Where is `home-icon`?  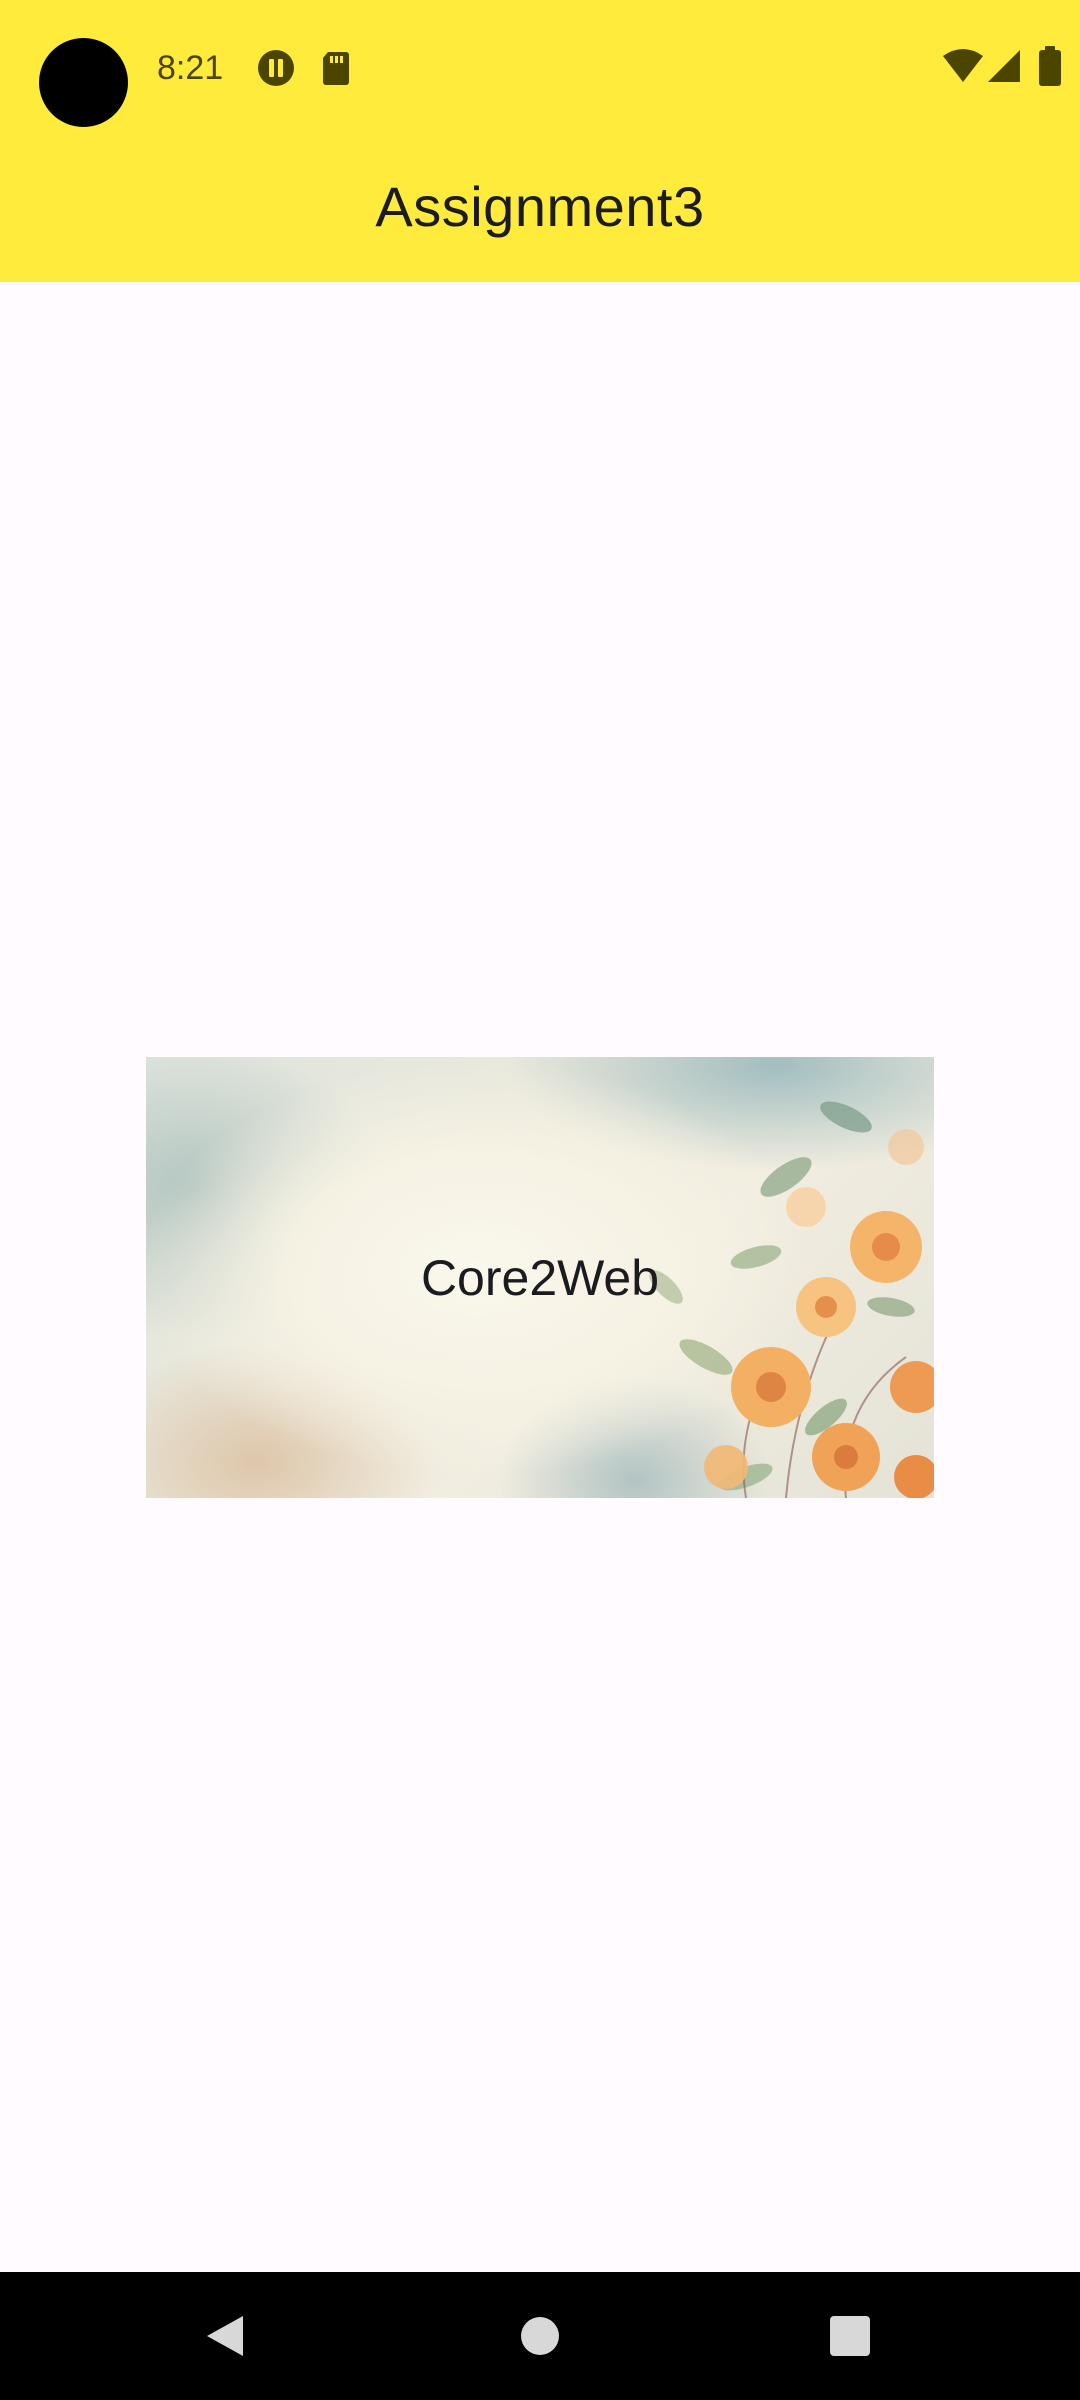
home-icon is located at coordinates (540, 2336).